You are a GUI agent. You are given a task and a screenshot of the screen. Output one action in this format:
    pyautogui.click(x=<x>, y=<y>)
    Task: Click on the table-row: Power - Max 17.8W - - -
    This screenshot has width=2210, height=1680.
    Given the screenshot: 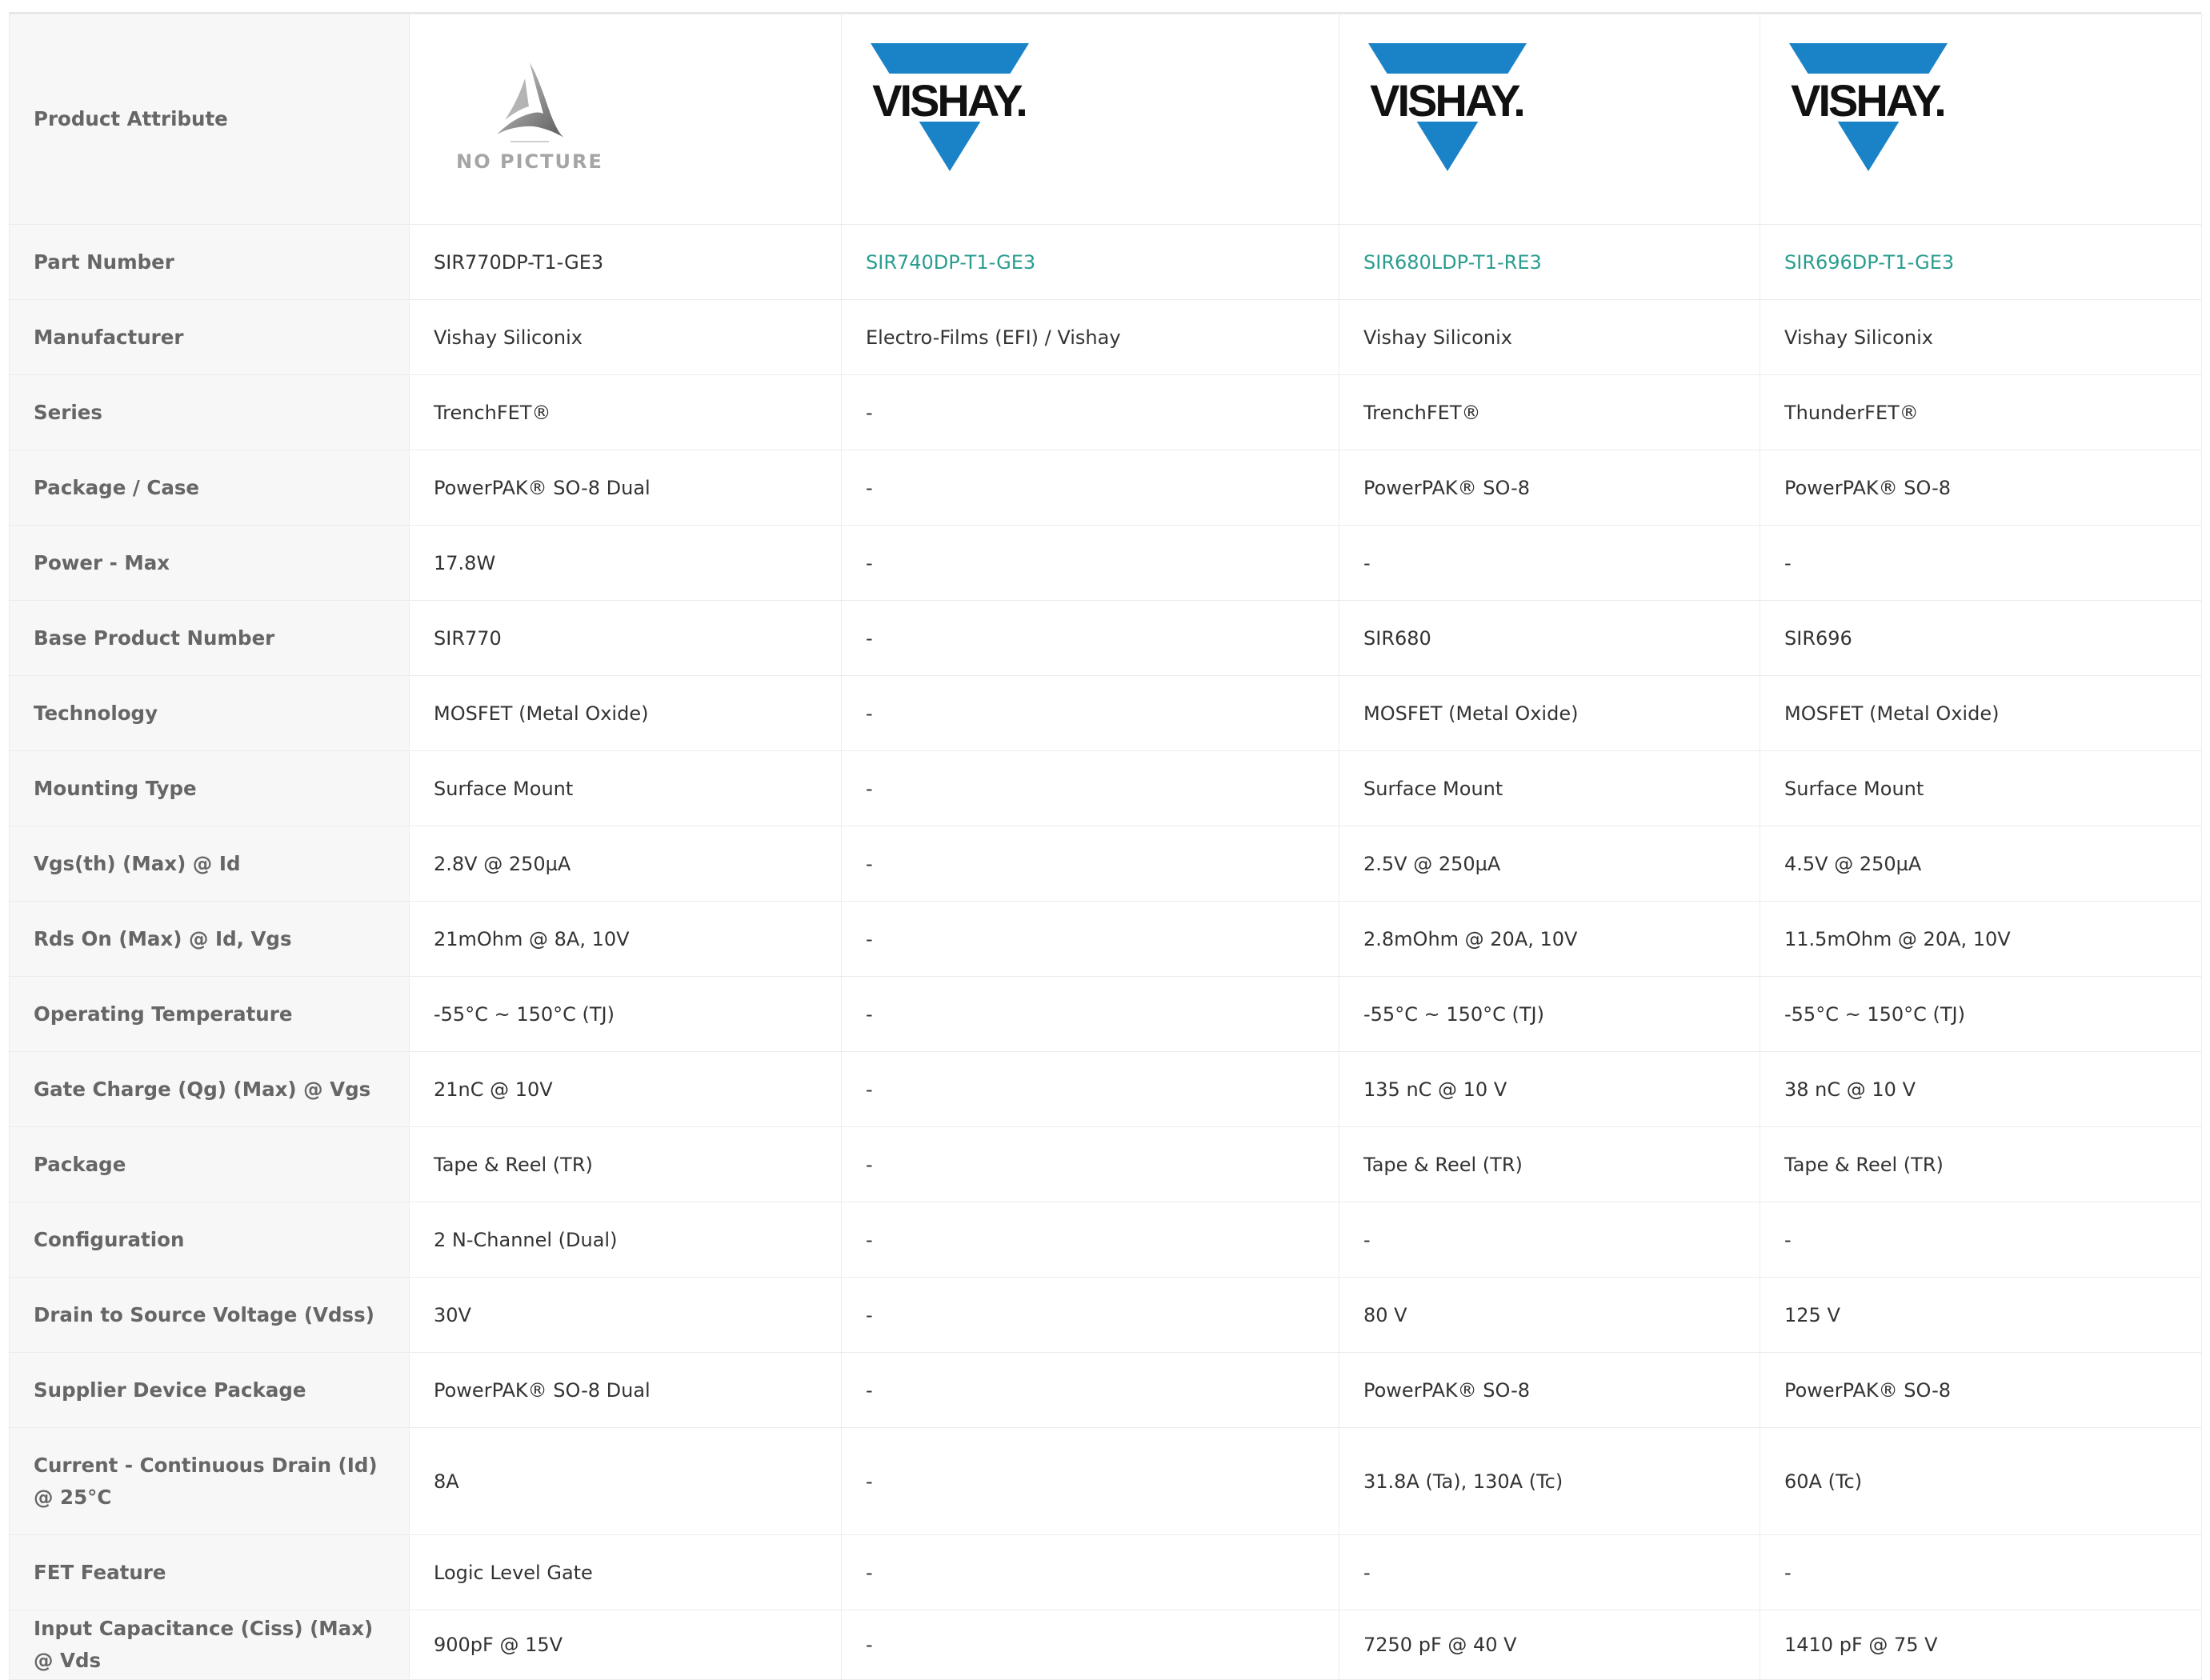 What is the action you would take?
    pyautogui.click(x=1105, y=563)
    